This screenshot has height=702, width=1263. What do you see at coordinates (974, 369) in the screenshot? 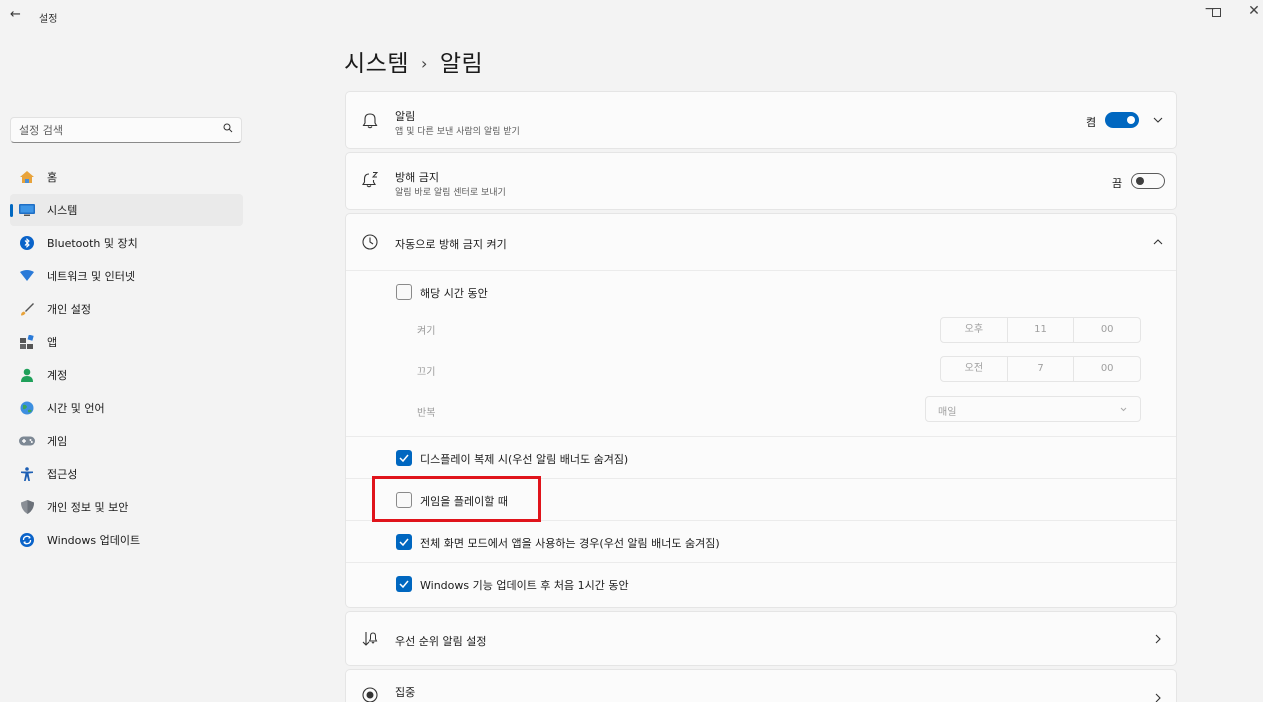
I see `turn-off-ampm: 오전` at bounding box center [974, 369].